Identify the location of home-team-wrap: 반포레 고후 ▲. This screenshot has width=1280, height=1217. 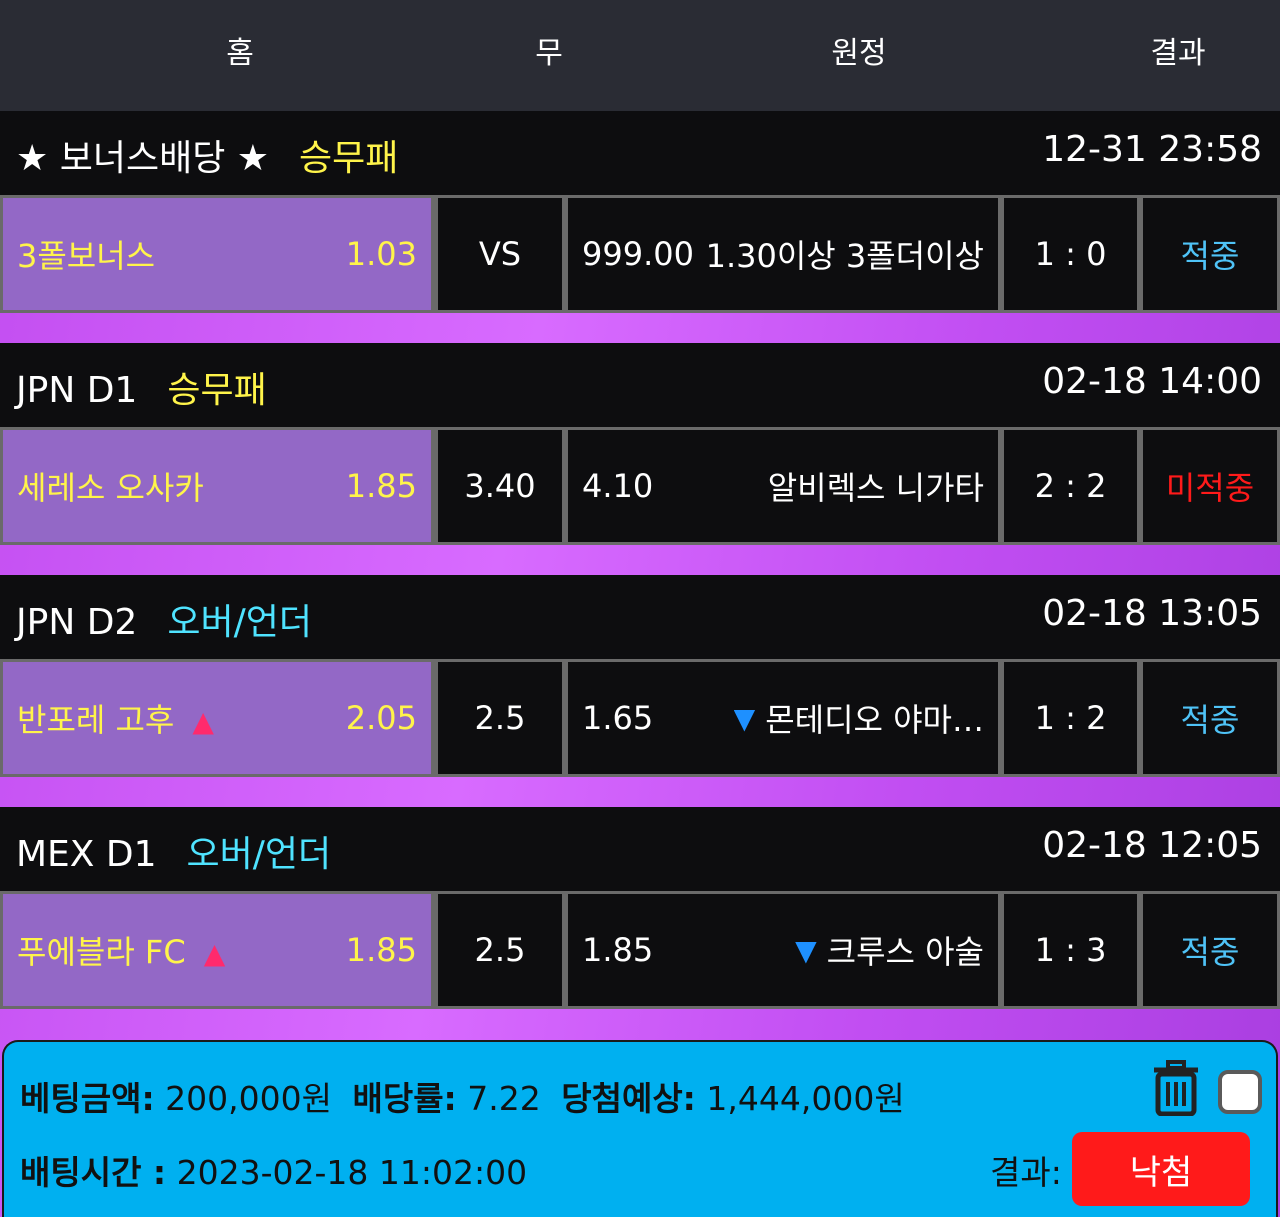
(115, 718).